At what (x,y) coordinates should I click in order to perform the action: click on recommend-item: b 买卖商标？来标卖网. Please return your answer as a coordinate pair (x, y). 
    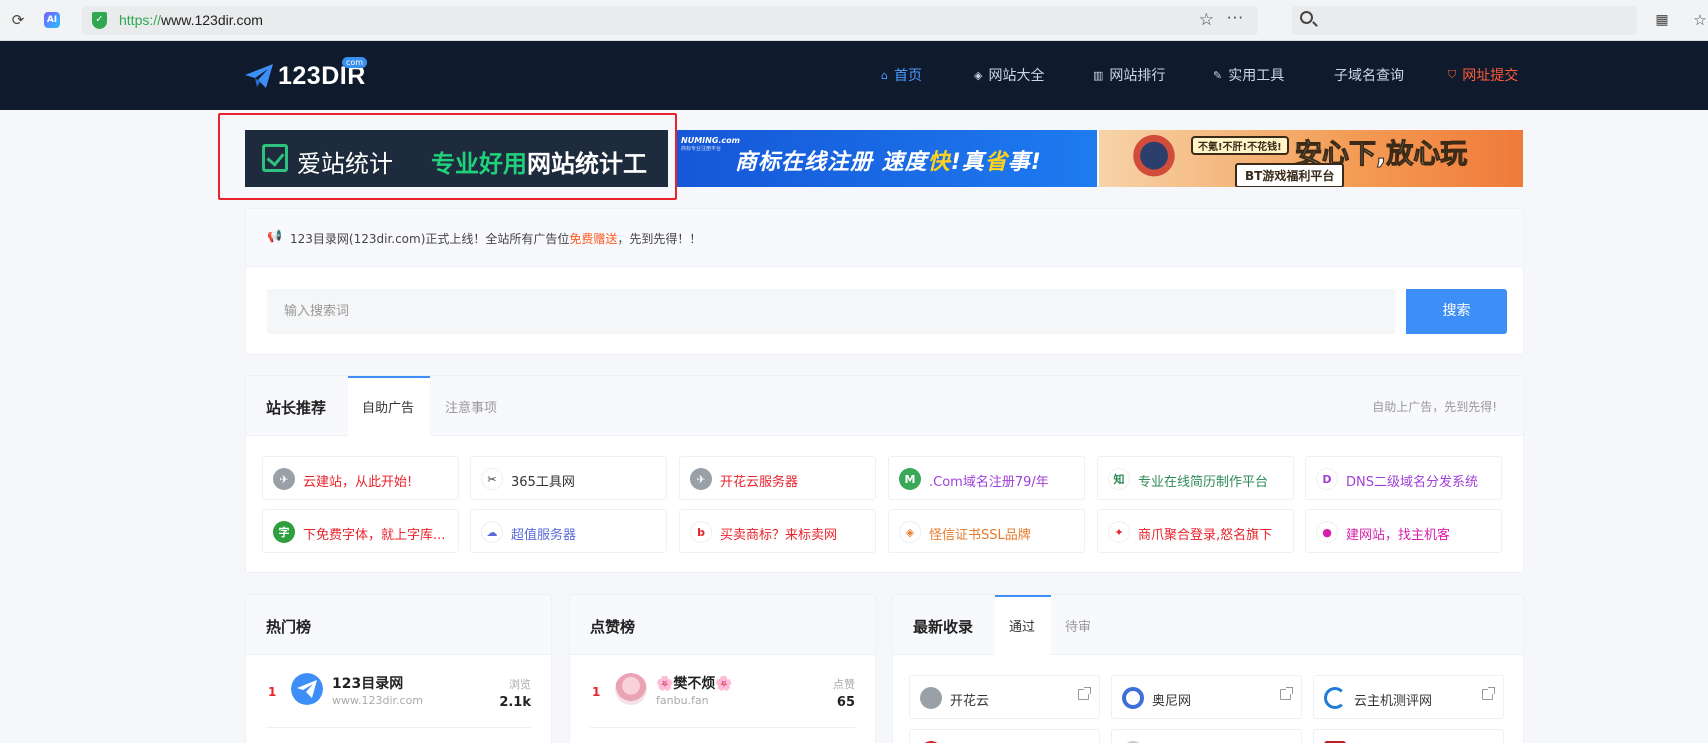
    Looking at the image, I should click on (777, 531).